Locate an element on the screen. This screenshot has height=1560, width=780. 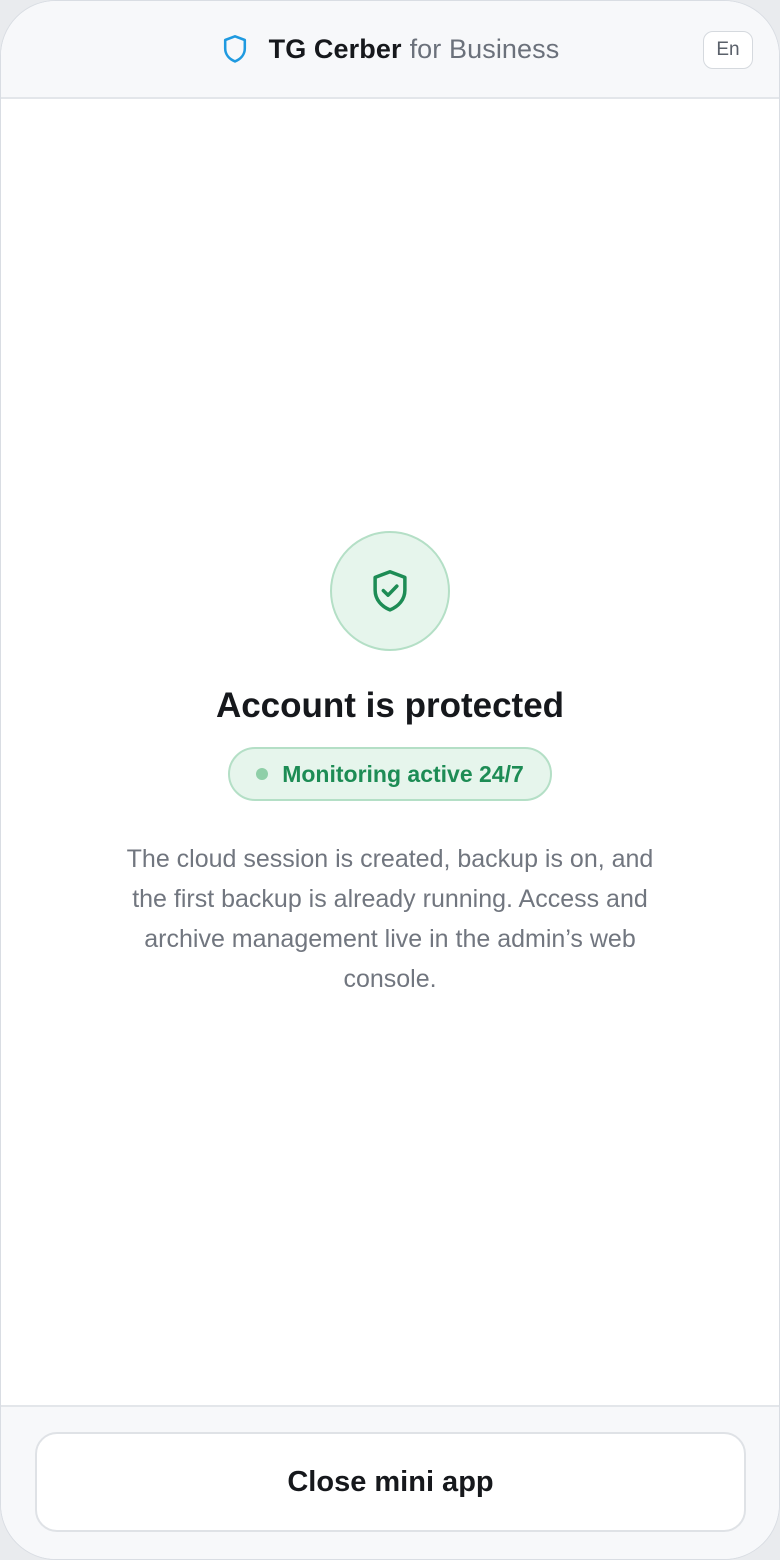
brand-suffix: for Business is located at coordinates (484, 48).